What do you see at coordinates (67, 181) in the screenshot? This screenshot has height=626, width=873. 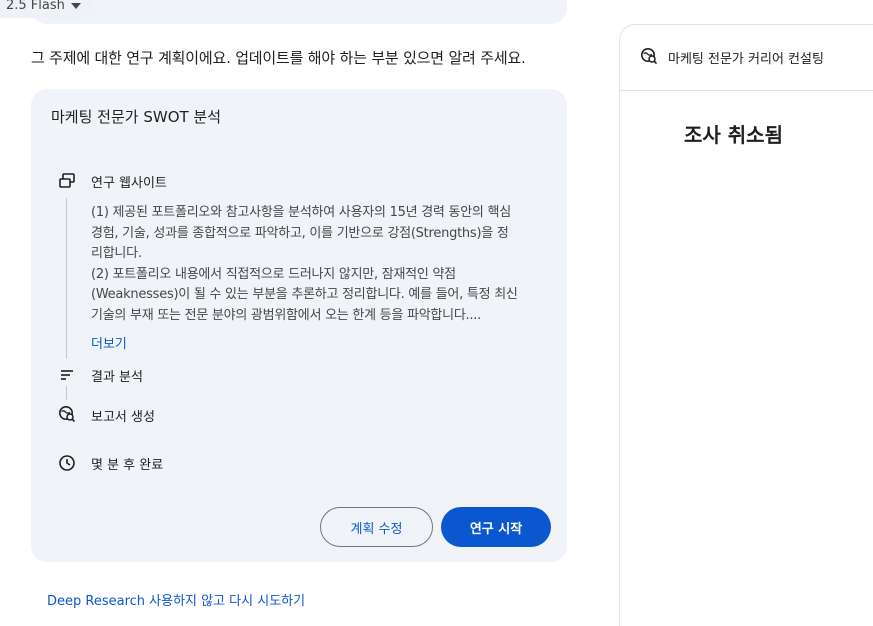 I see `website-icon` at bounding box center [67, 181].